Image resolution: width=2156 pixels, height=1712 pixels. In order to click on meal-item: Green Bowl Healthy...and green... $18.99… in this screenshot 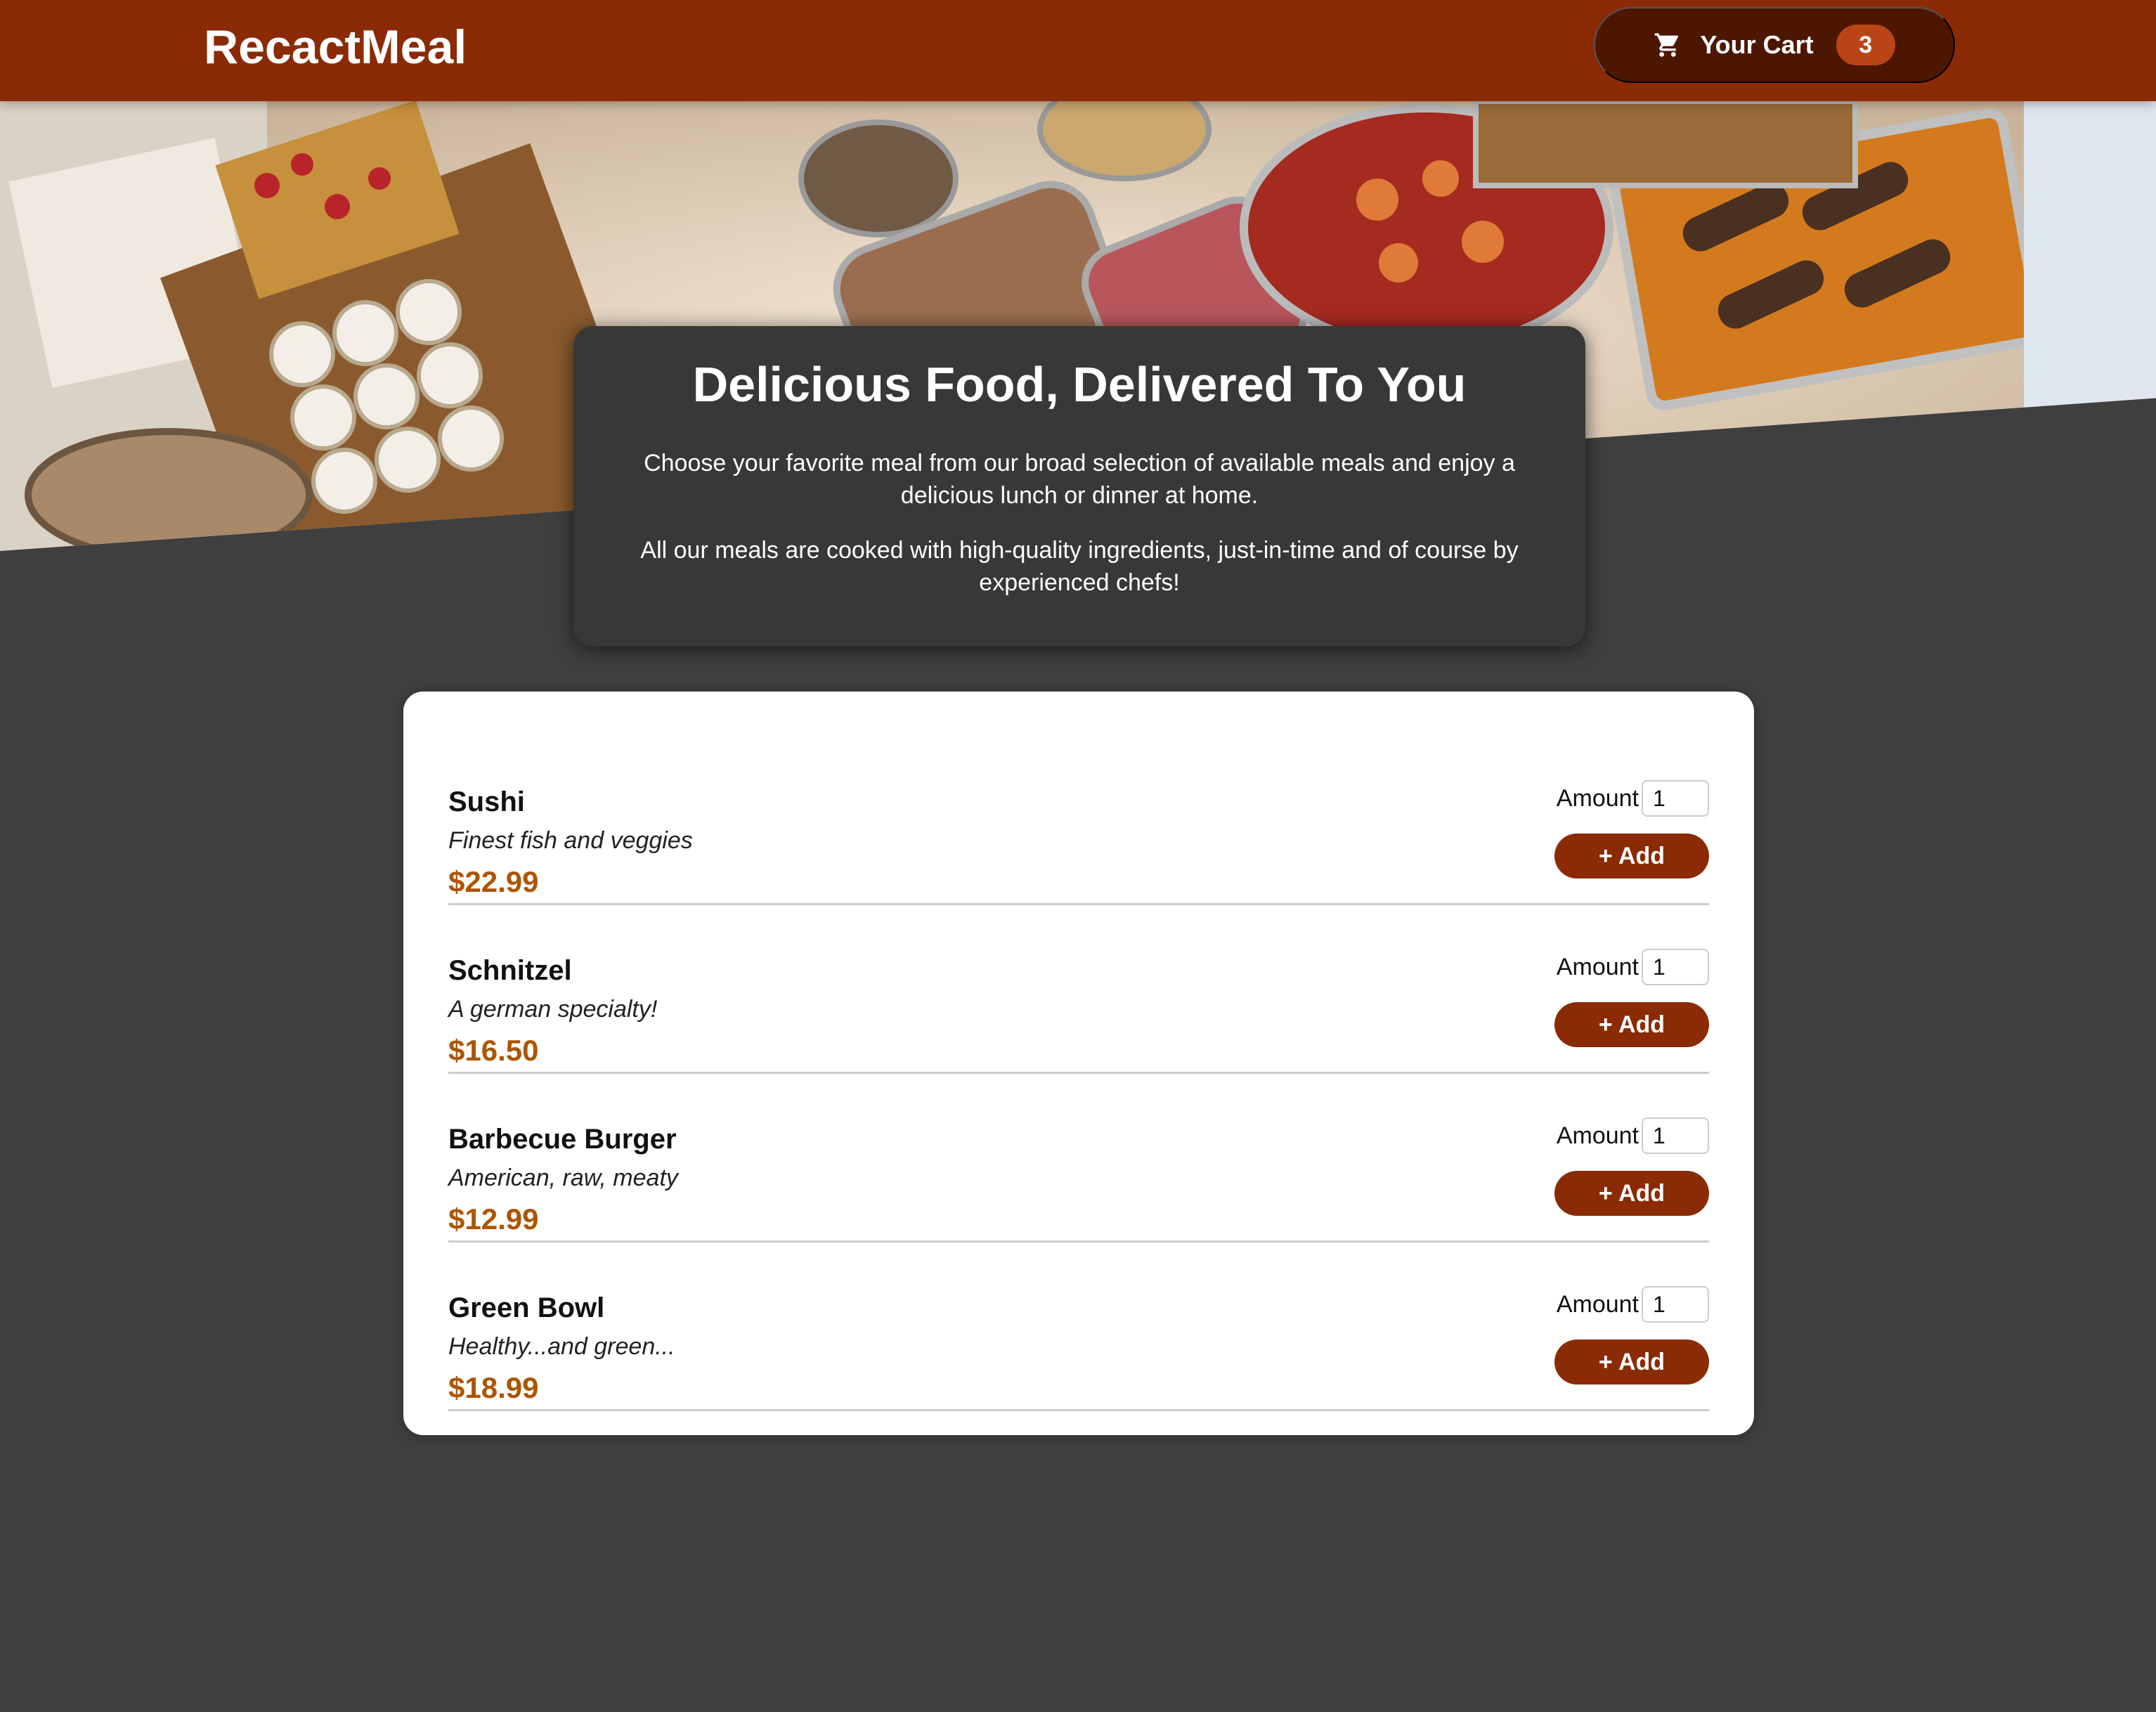, I will do `click(1078, 1327)`.